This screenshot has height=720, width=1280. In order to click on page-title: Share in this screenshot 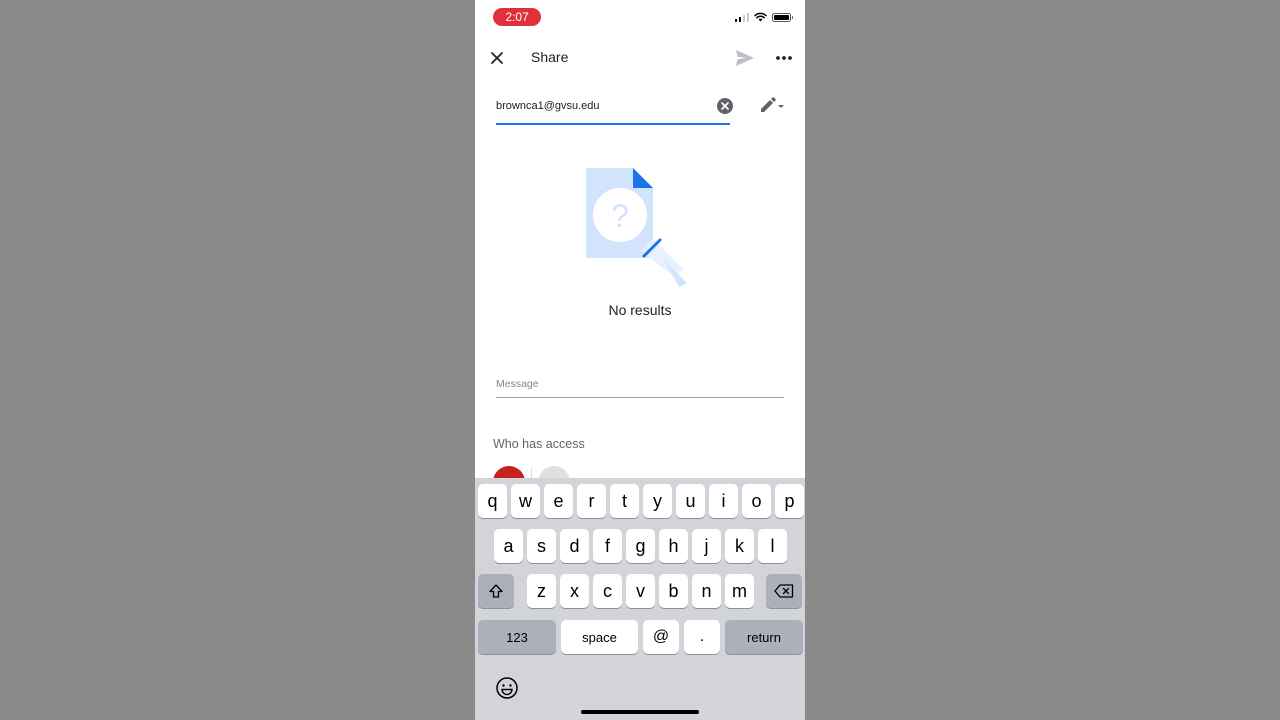, I will do `click(550, 57)`.